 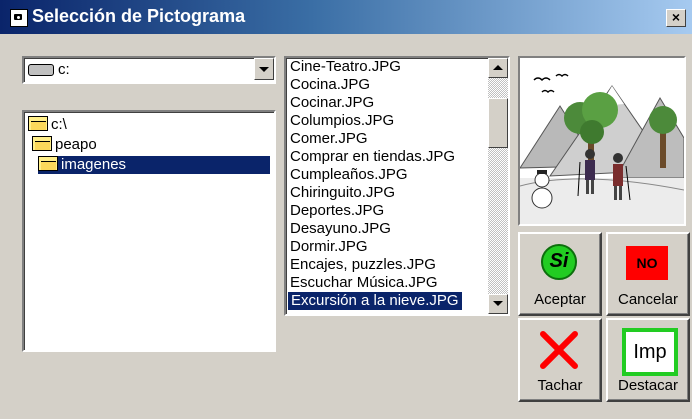 What do you see at coordinates (650, 352) in the screenshot?
I see `imp-icon: Imp` at bounding box center [650, 352].